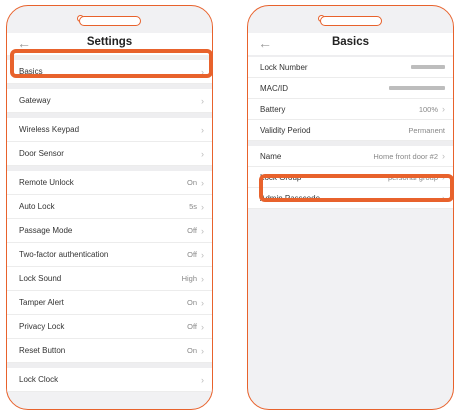 Image resolution: width=454 pixels, height=411 pixels. What do you see at coordinates (356, 188) in the screenshot?
I see `admin-passcode-highlight-outline` at bounding box center [356, 188].